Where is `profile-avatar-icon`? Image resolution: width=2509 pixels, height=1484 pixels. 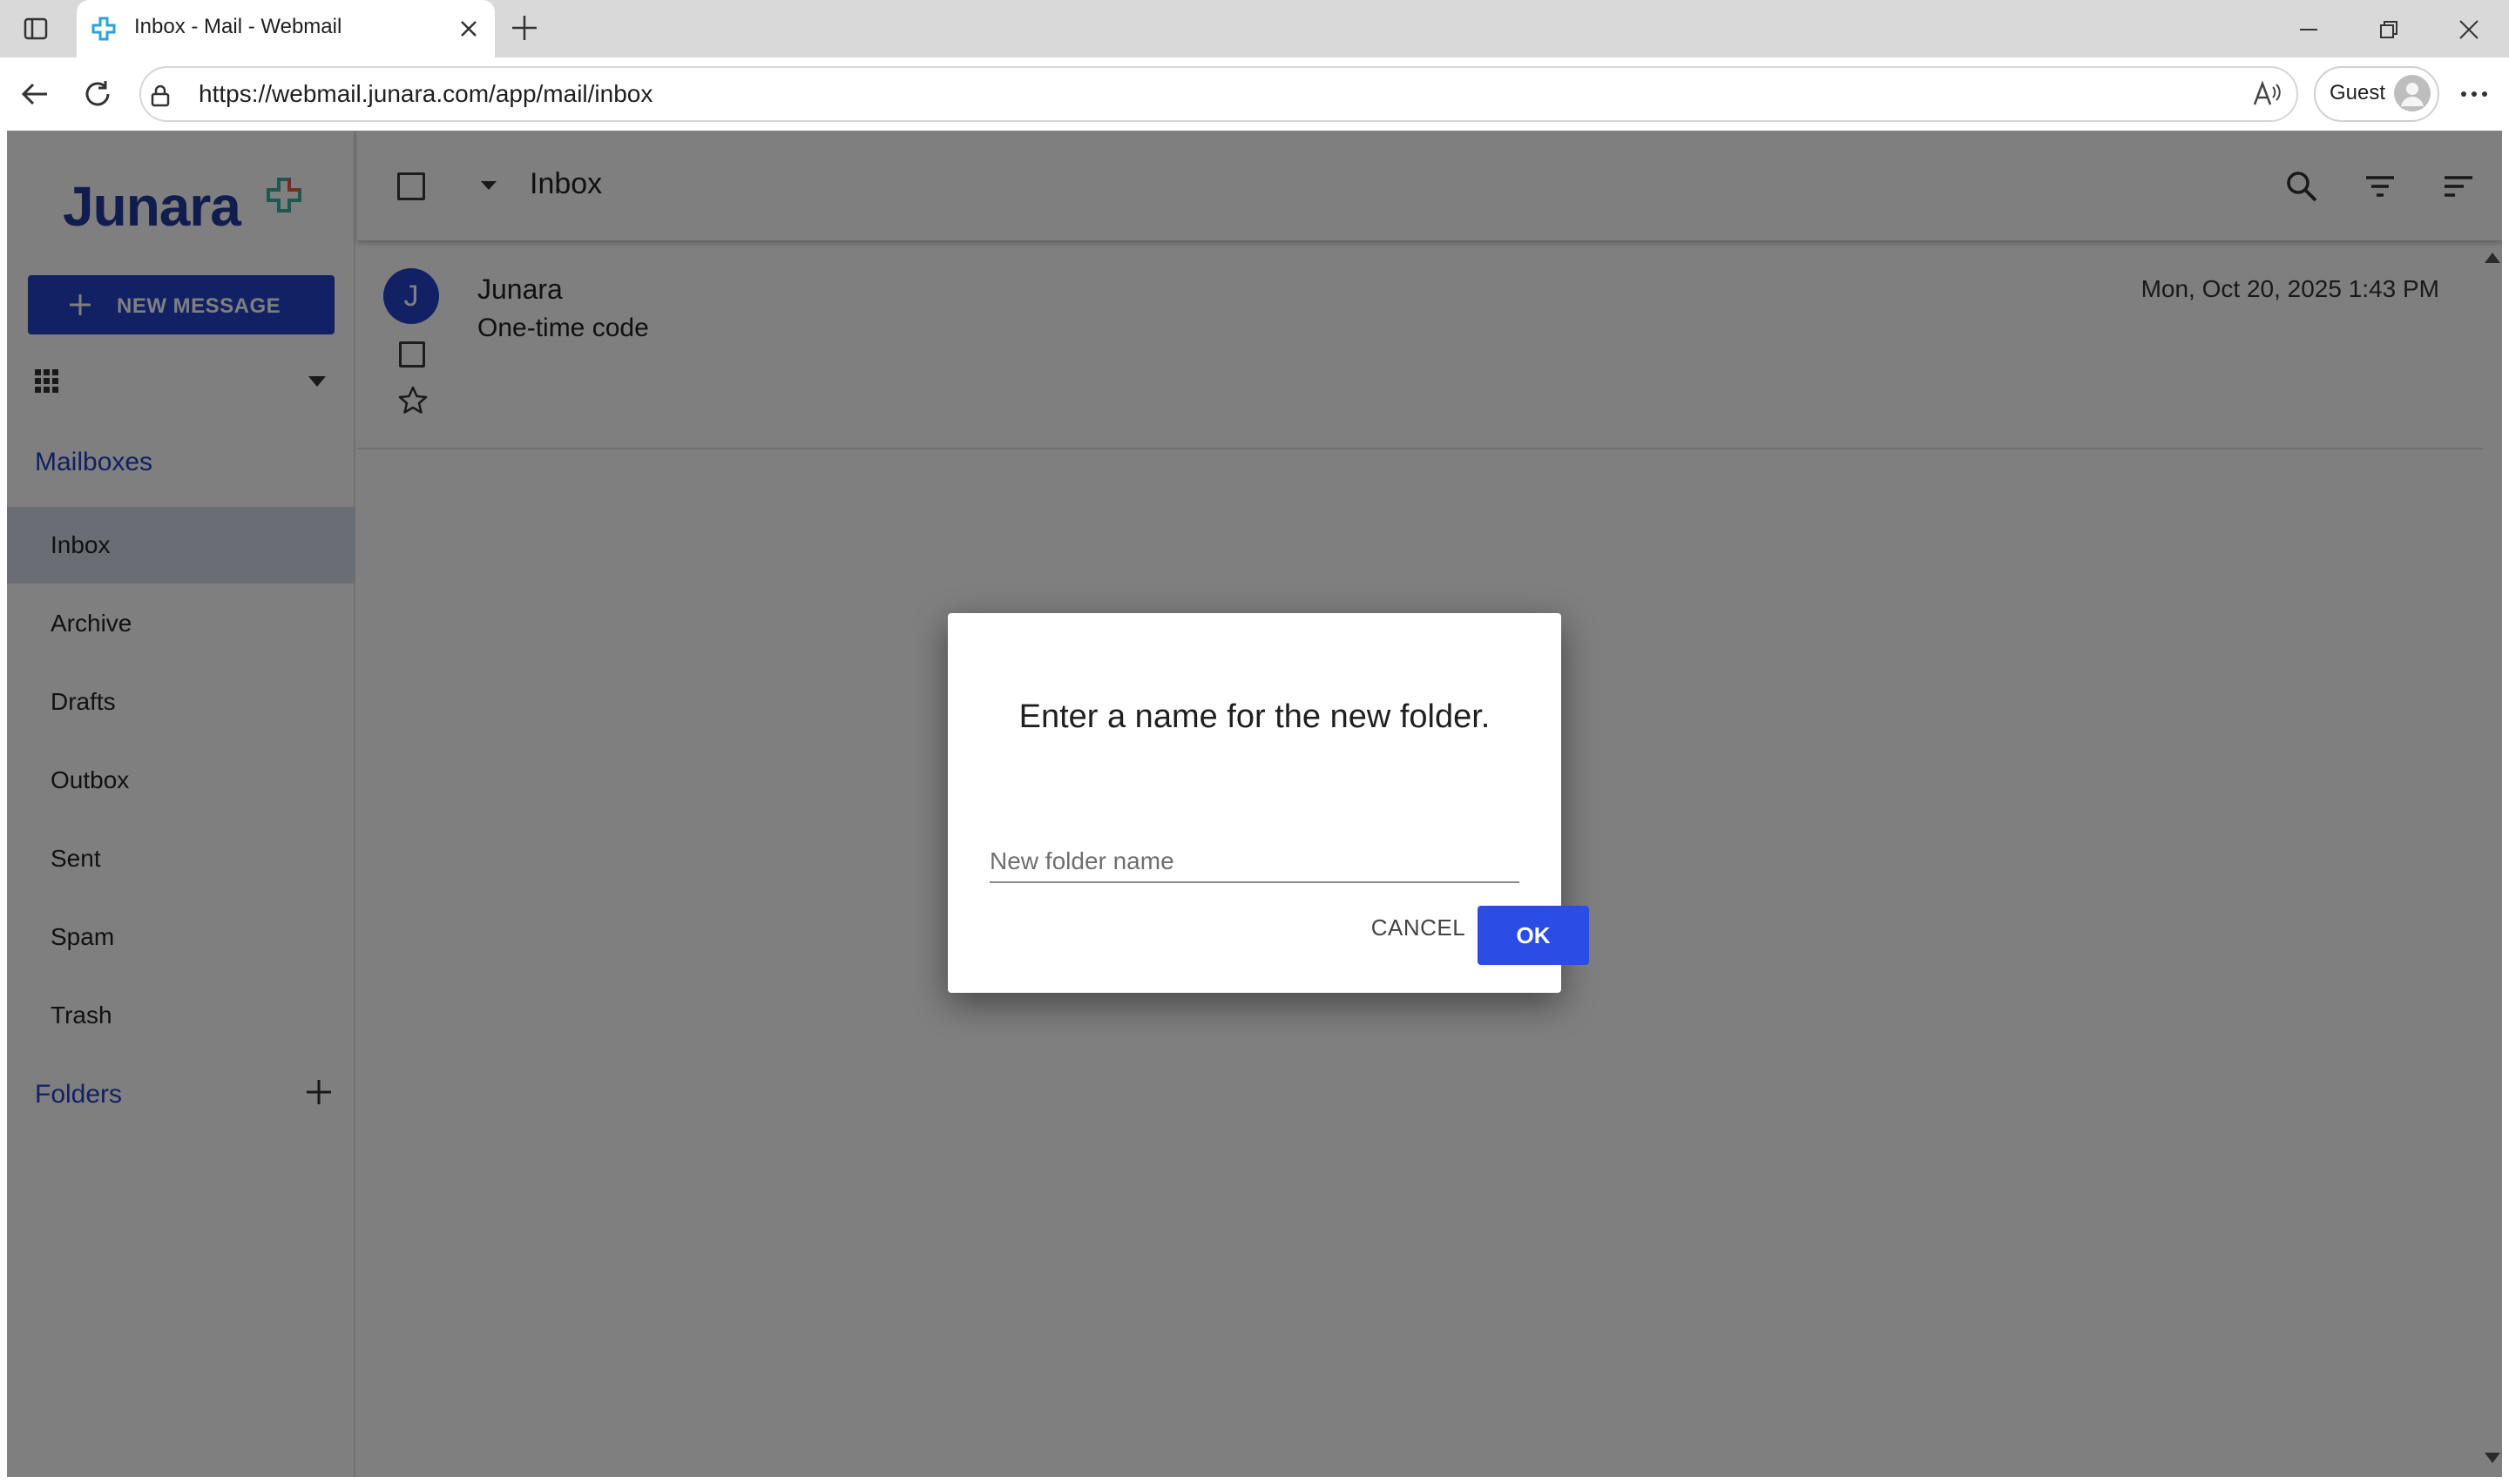
profile-avatar-icon is located at coordinates (2412, 93).